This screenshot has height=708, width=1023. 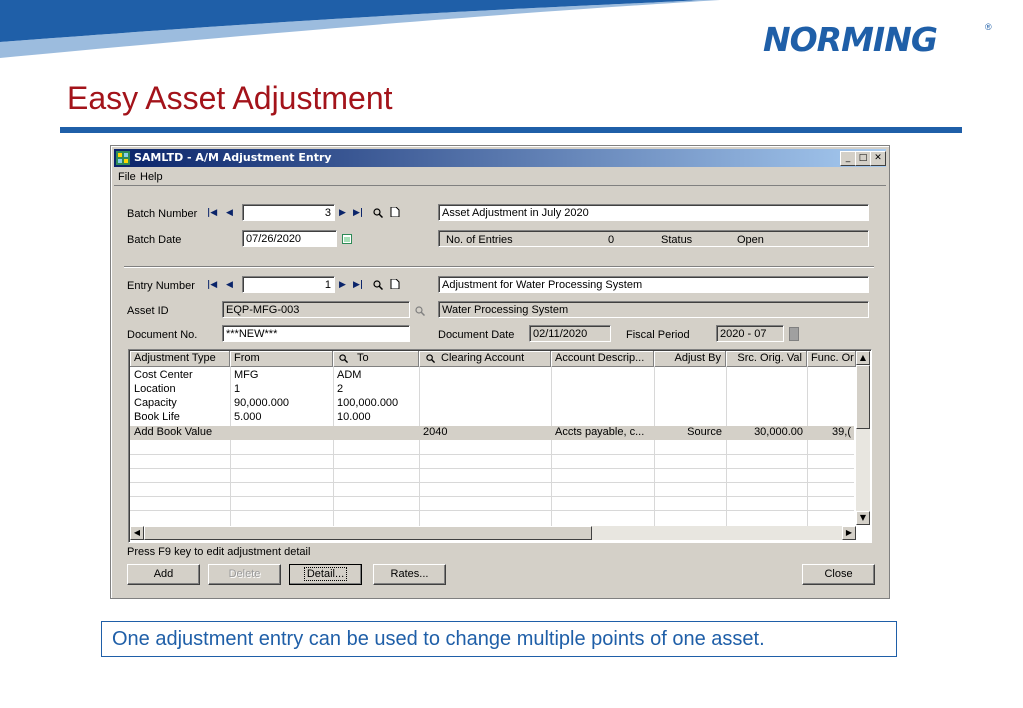 What do you see at coordinates (161, 286) in the screenshot?
I see `entry-number-label: Entry Number` at bounding box center [161, 286].